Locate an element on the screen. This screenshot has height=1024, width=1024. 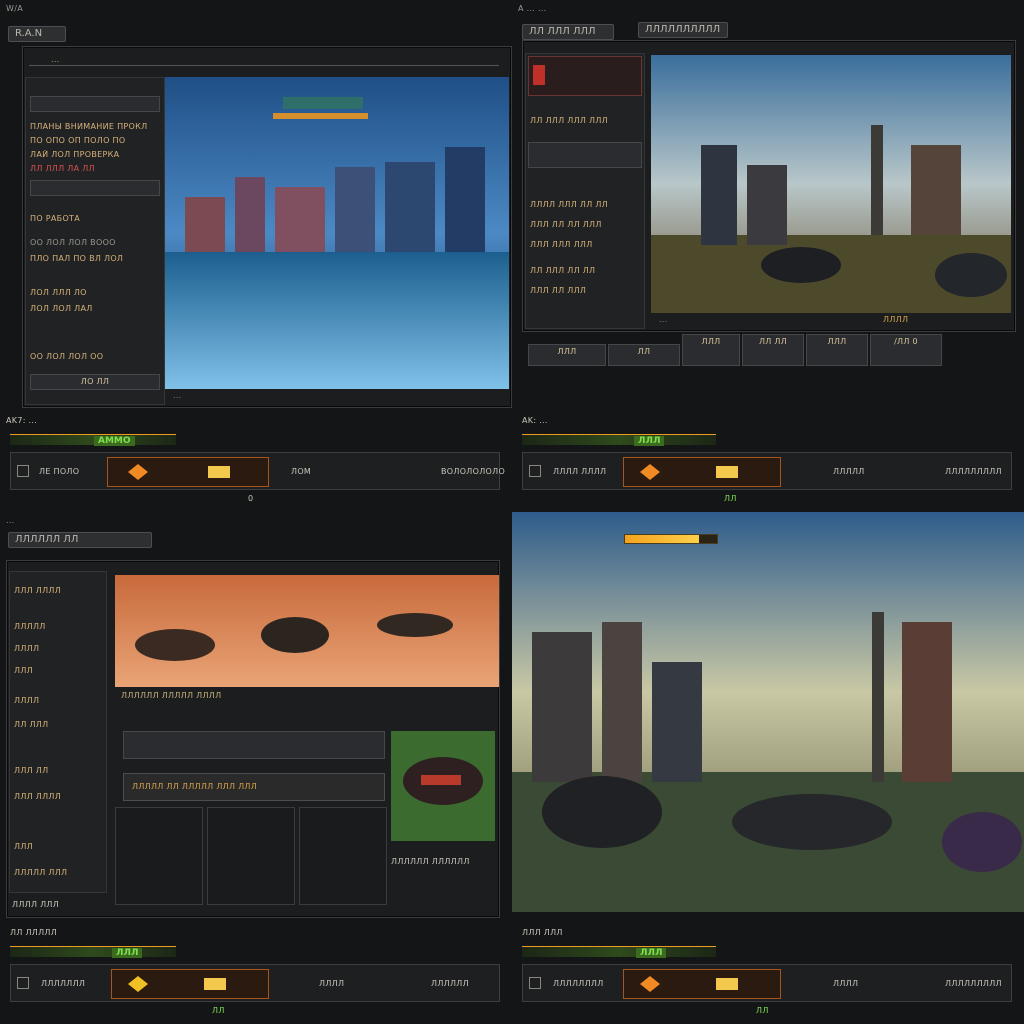
viewport-caption-right: ЛЛЛЛ is located at coordinates (896, 319).